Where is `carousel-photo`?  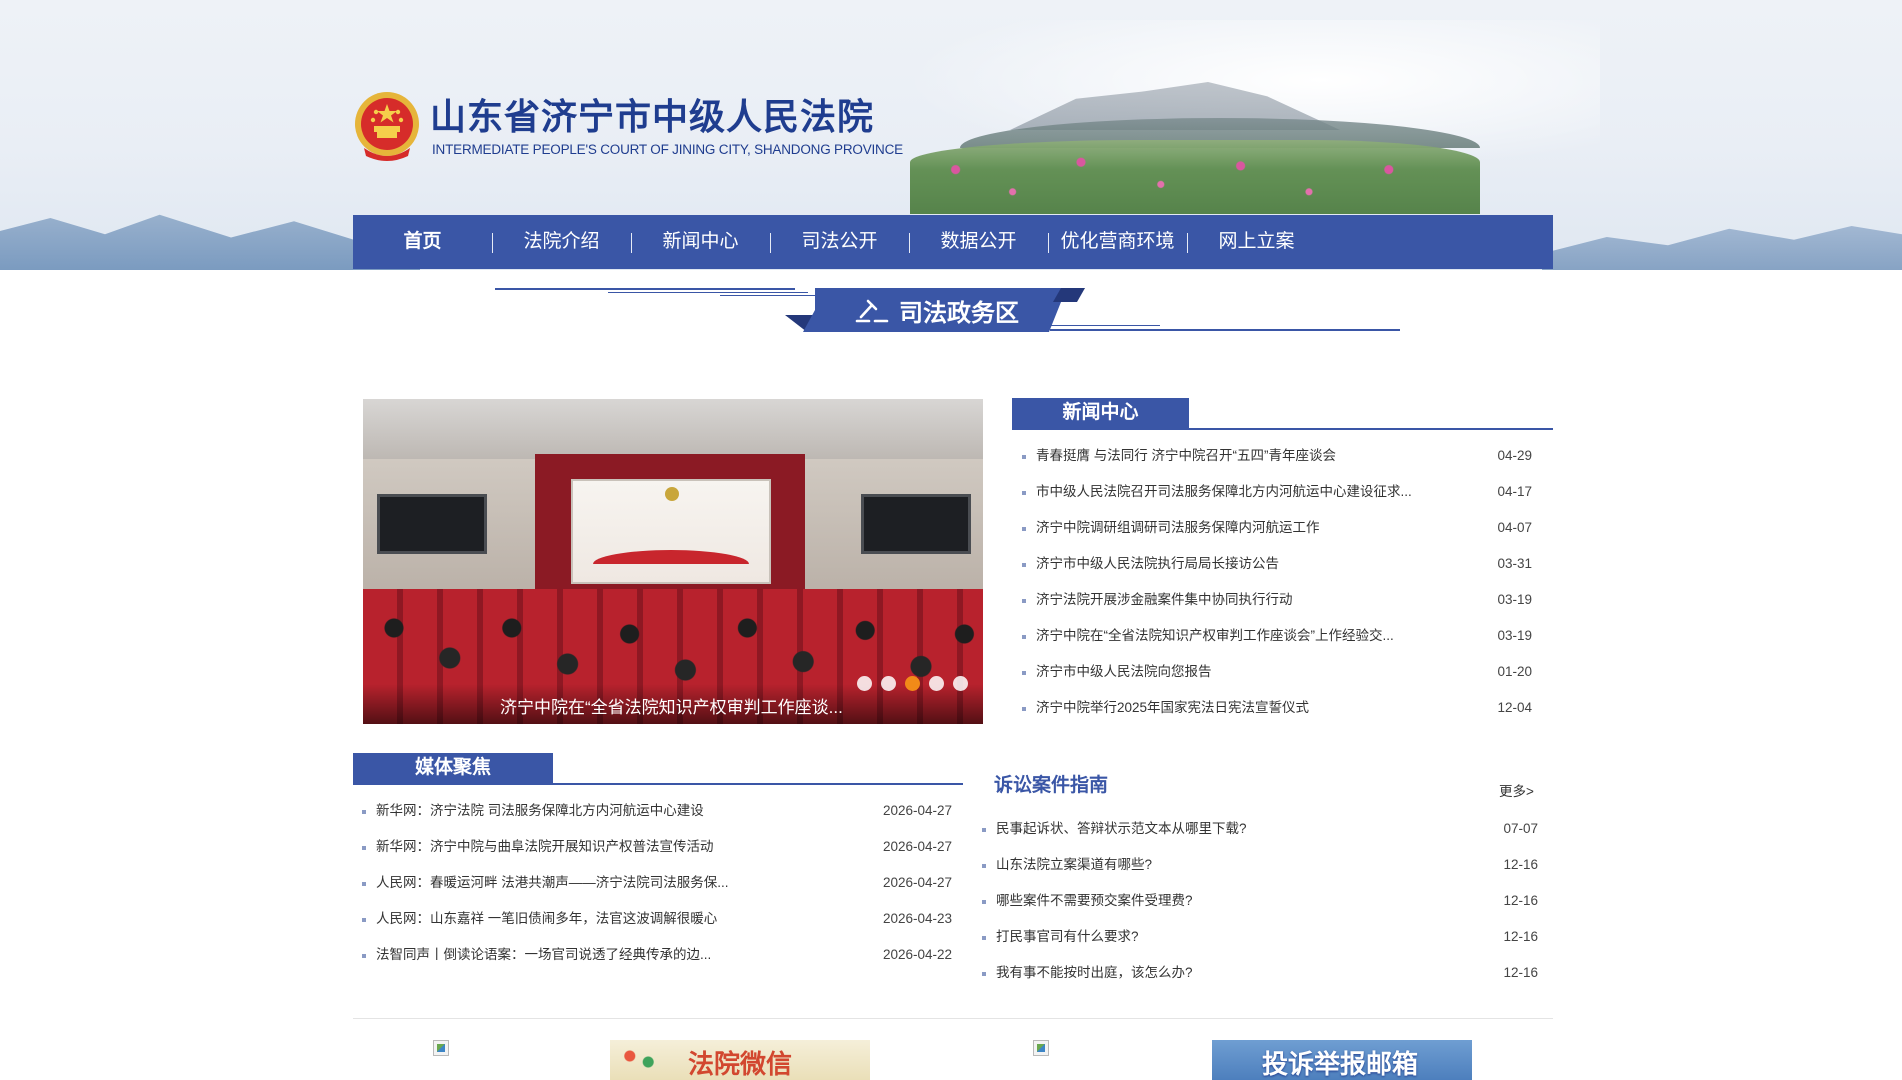 carousel-photo is located at coordinates (673, 429).